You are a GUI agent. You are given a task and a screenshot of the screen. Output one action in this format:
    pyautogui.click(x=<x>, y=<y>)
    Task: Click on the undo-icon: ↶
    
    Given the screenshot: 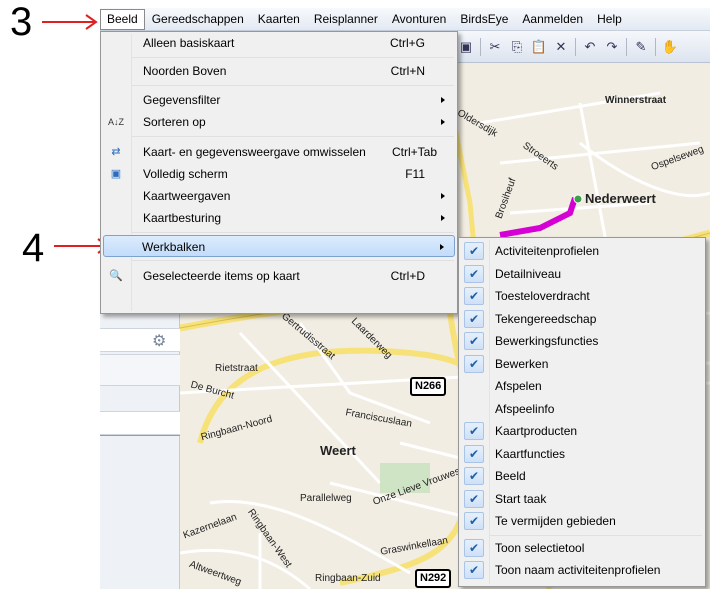 What is the action you would take?
    pyautogui.click(x=590, y=47)
    